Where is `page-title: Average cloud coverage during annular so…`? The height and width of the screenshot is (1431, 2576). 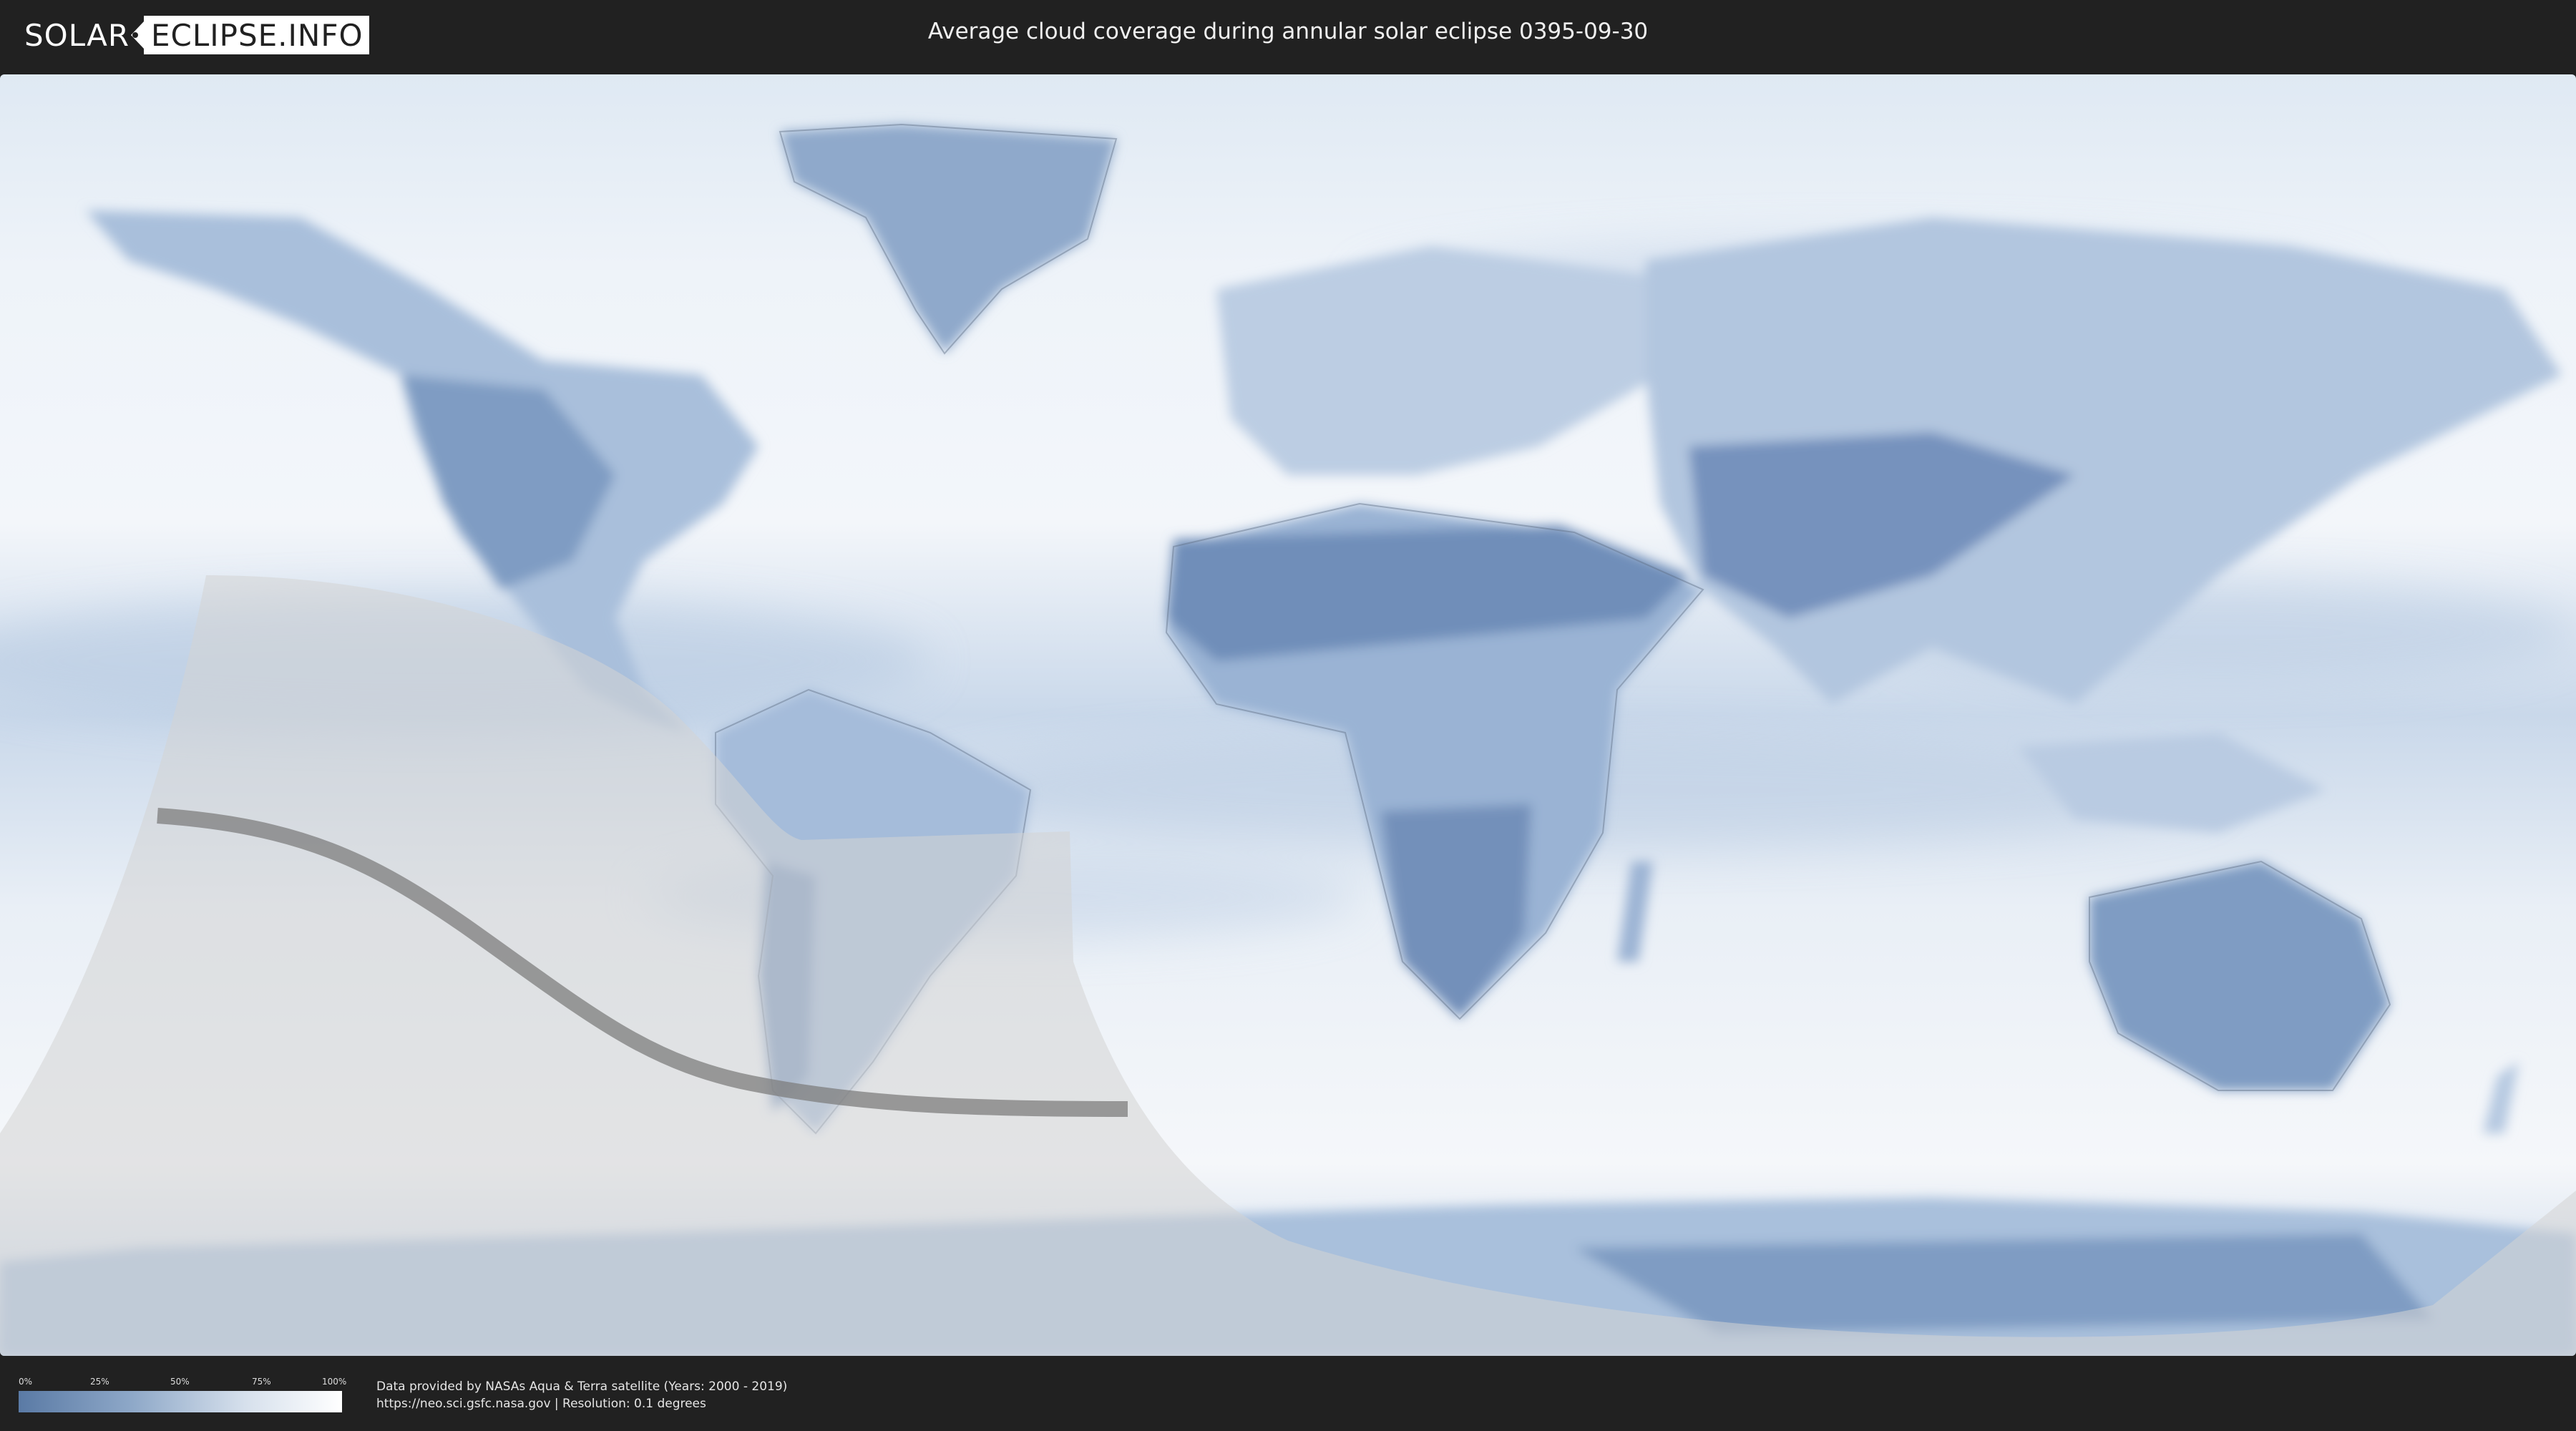
page-title: Average cloud coverage during annular so… is located at coordinates (1288, 31).